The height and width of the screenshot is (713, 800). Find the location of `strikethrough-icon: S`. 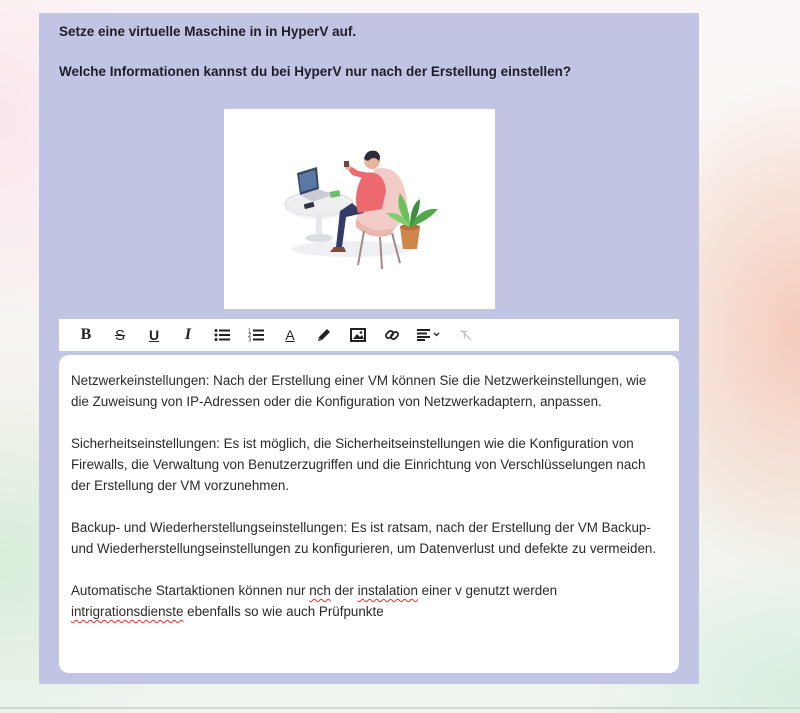

strikethrough-icon: S is located at coordinates (119, 335).